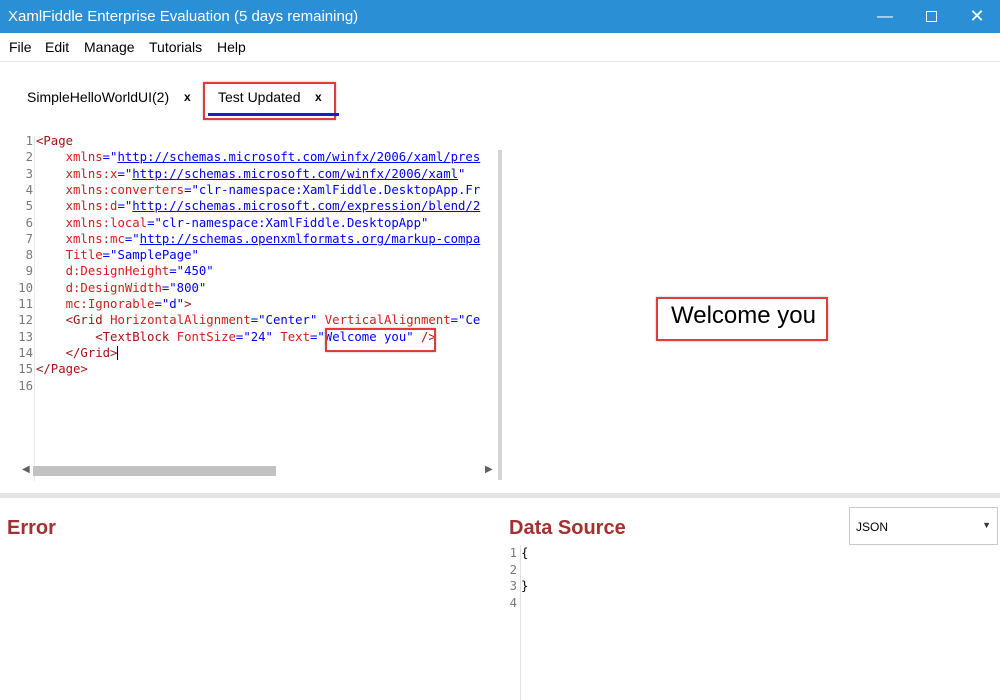  Describe the element at coordinates (259, 97) in the screenshot. I see `tab-test-updated: Test Updated` at that location.